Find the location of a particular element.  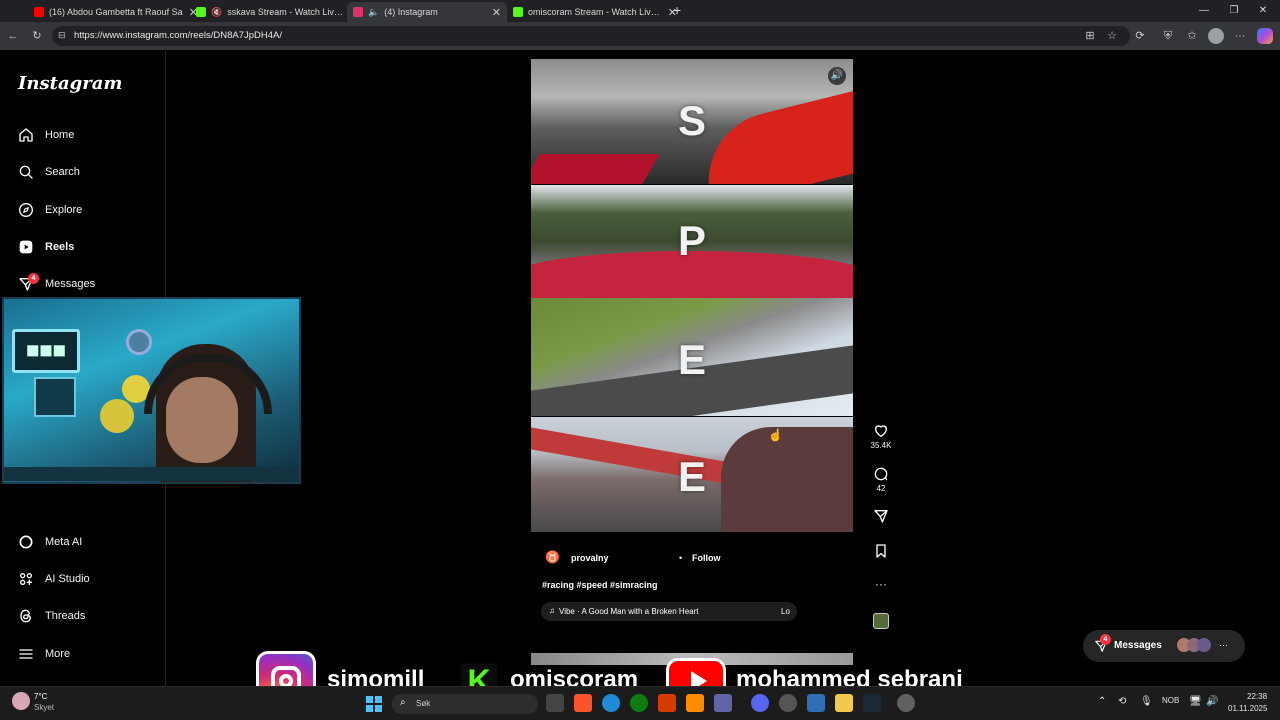

vlc-icon is located at coordinates (695, 703).